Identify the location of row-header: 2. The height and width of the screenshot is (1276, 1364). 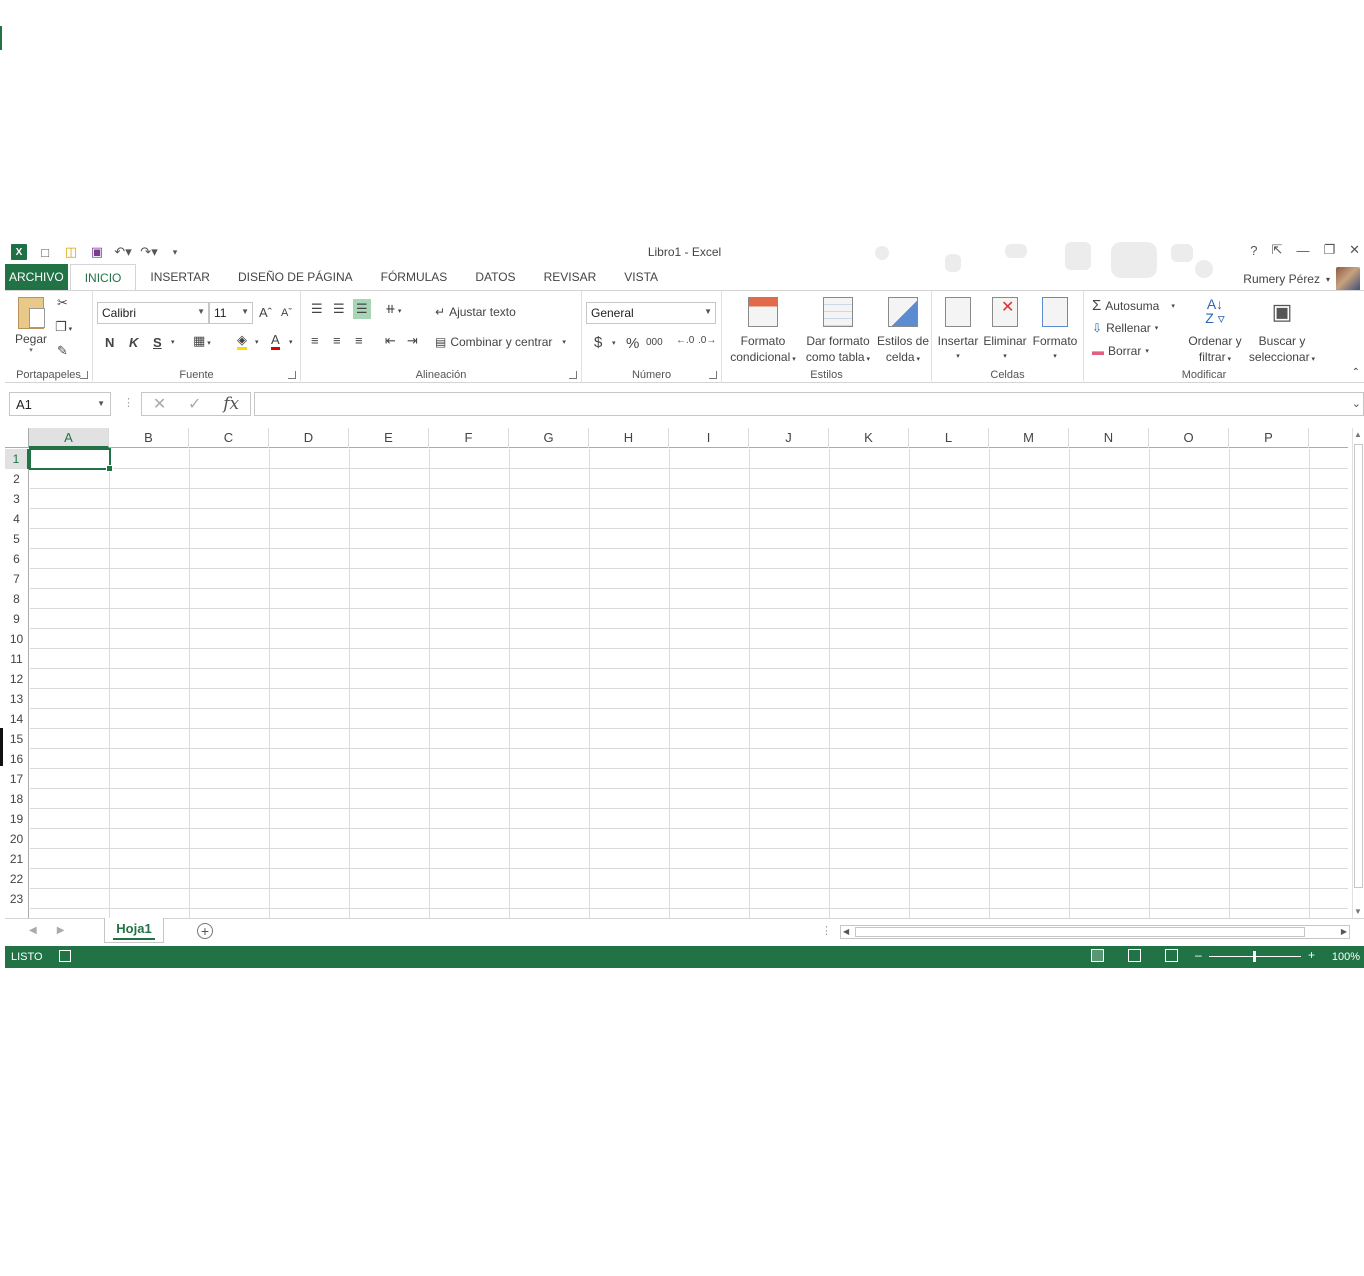
(17, 479).